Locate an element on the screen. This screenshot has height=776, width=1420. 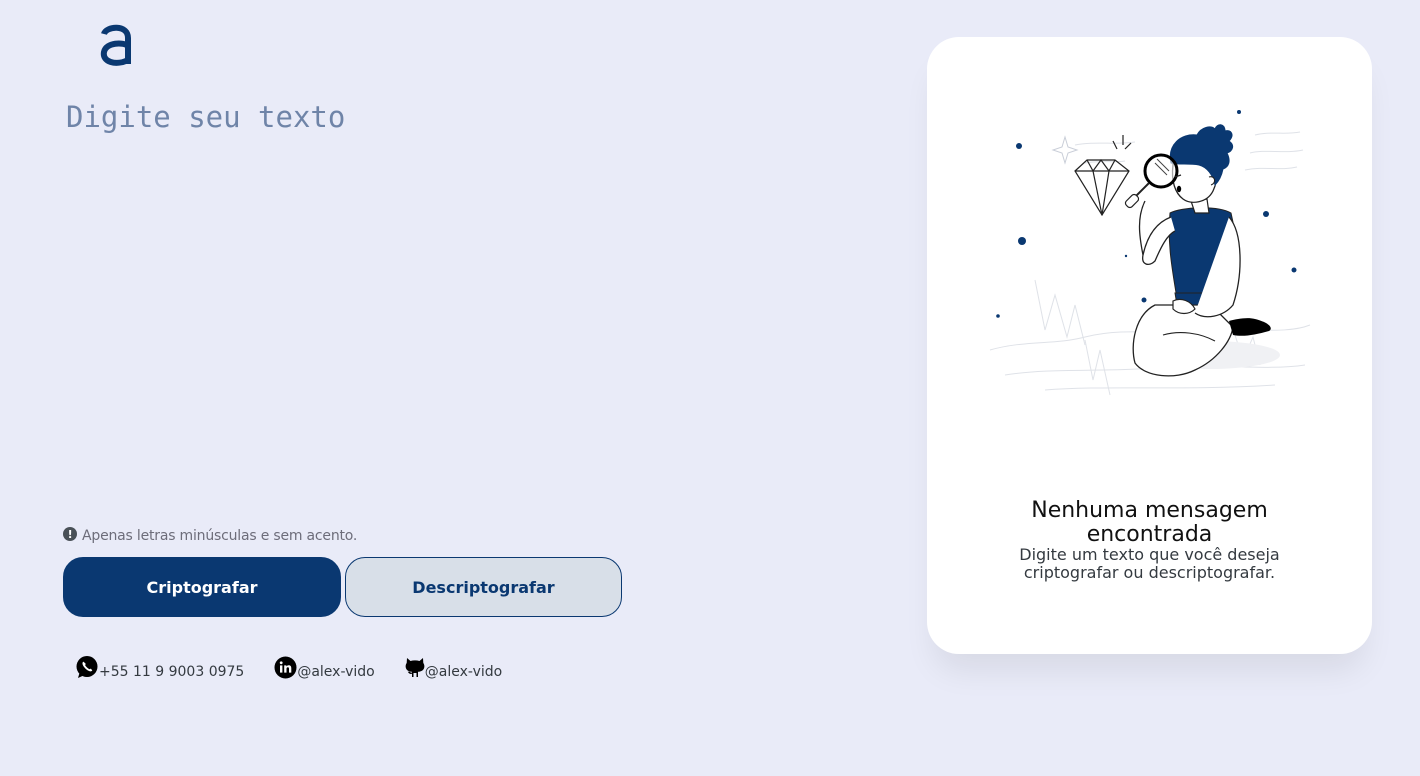
whatsapp-contact-link: +55 11 9 9003 0975 is located at coordinates (160, 667).